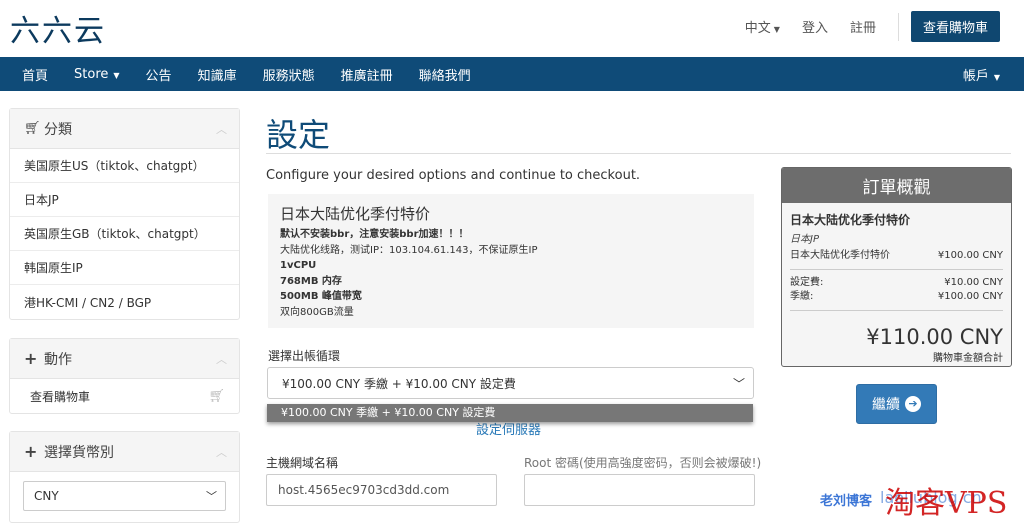  I want to click on categories-panel-header: 🛒︎ 分類 ︿, so click(124, 129).